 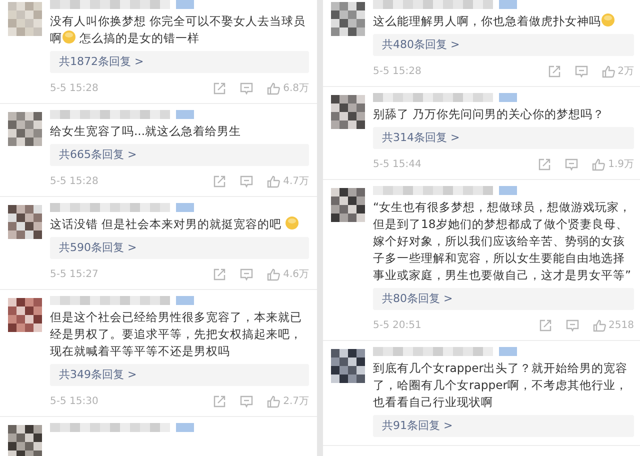 I want to click on comment-text: 啊, so click(x=56, y=38).